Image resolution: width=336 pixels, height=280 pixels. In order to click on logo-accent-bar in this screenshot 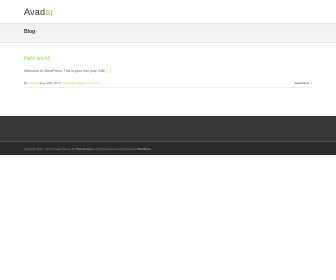, I will do `click(52, 13)`.